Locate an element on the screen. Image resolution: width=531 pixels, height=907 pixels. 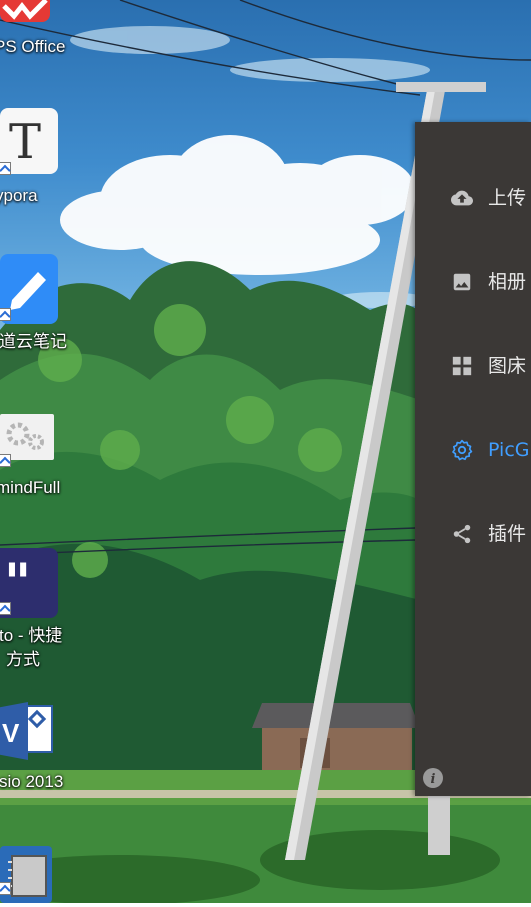
grid-icon is located at coordinates (462, 366).